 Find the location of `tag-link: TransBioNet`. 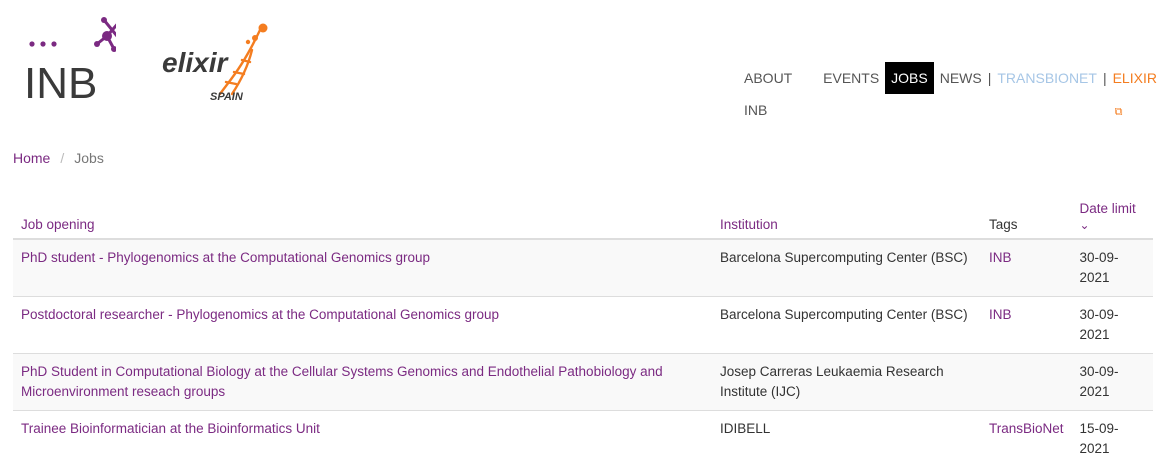

tag-link: TransBioNet is located at coordinates (1026, 428).